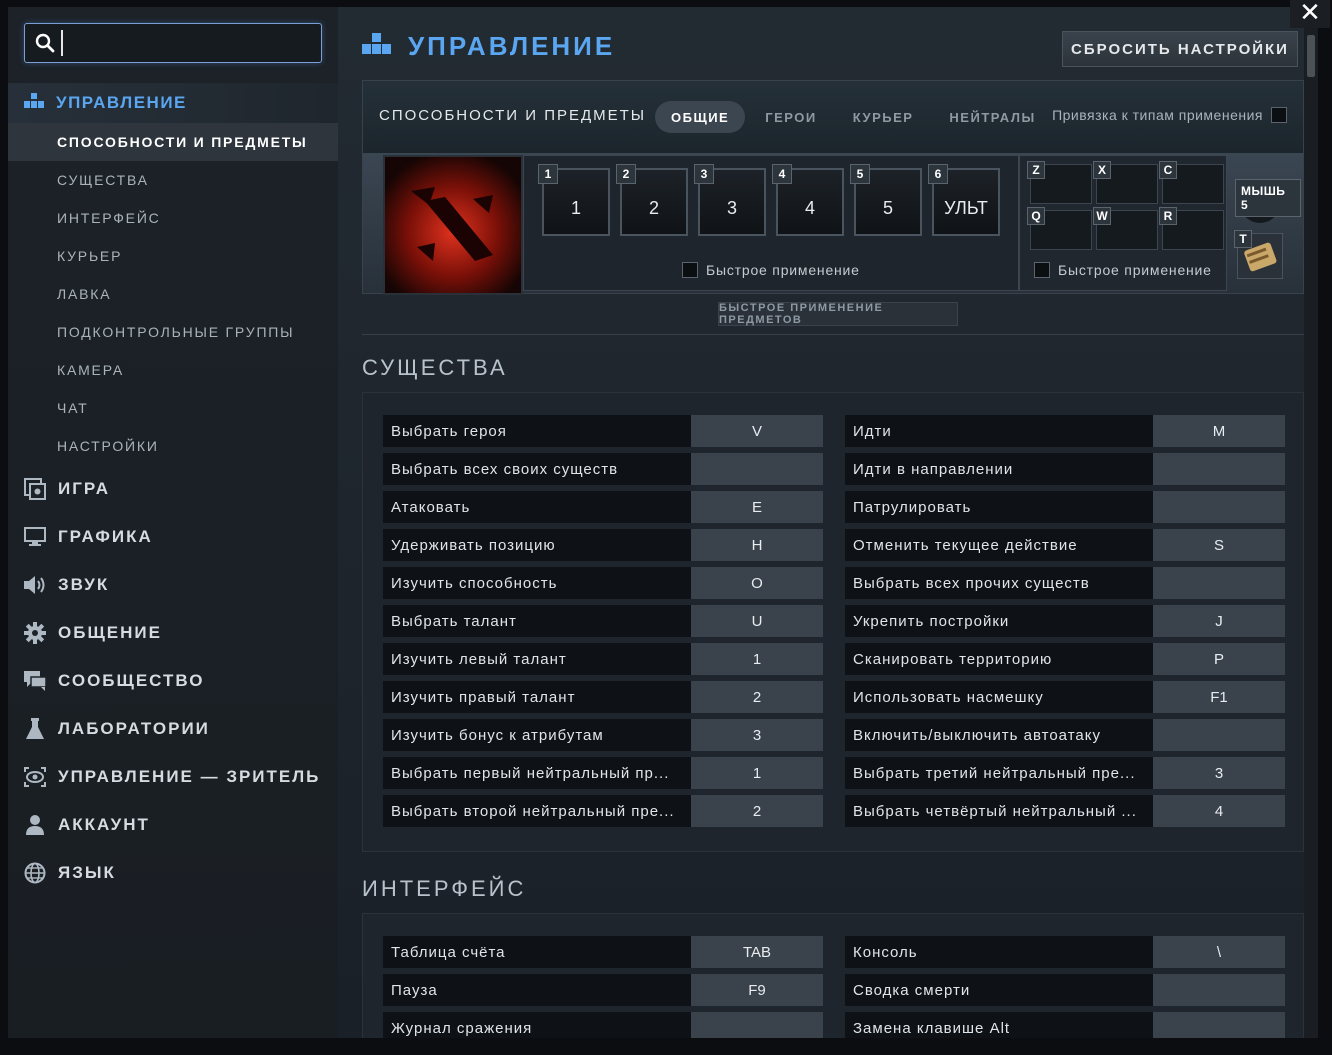 The height and width of the screenshot is (1055, 1332). Describe the element at coordinates (771, 270) in the screenshot. I see `abilities-quickcast-toggle: Быстрое применение` at that location.